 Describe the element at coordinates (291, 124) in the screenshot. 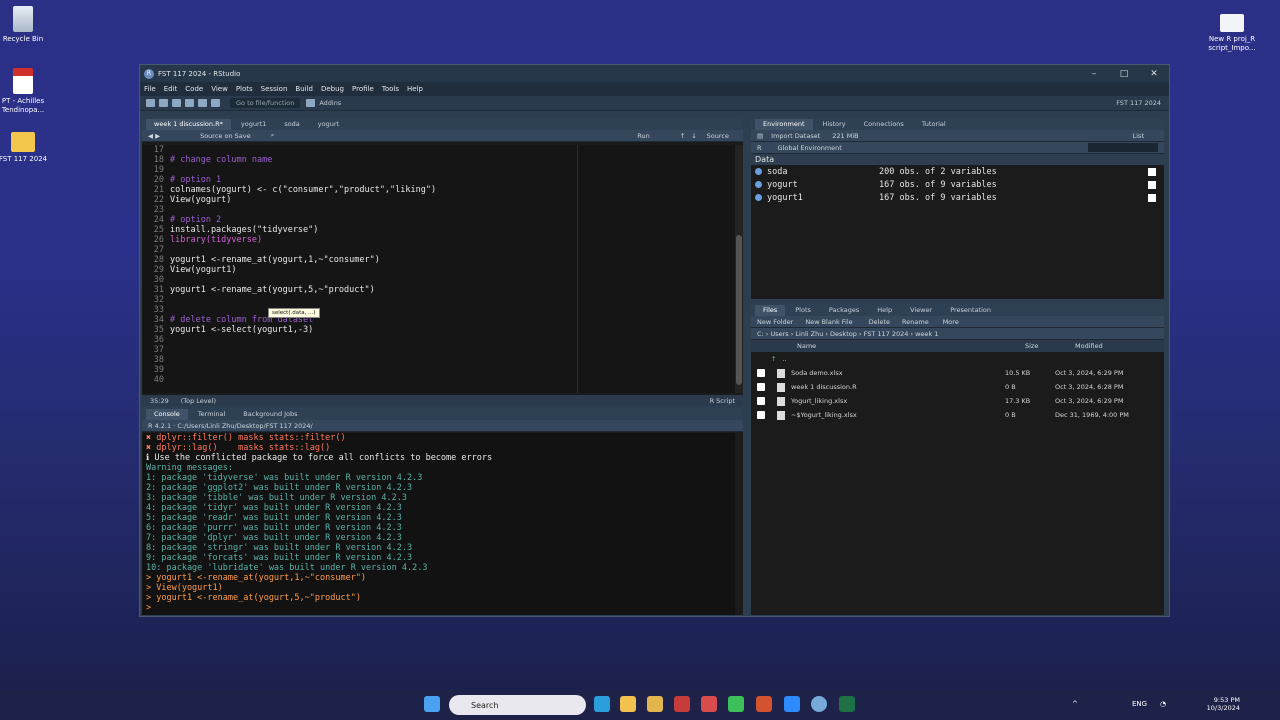

I see `tab-soda: soda` at that location.